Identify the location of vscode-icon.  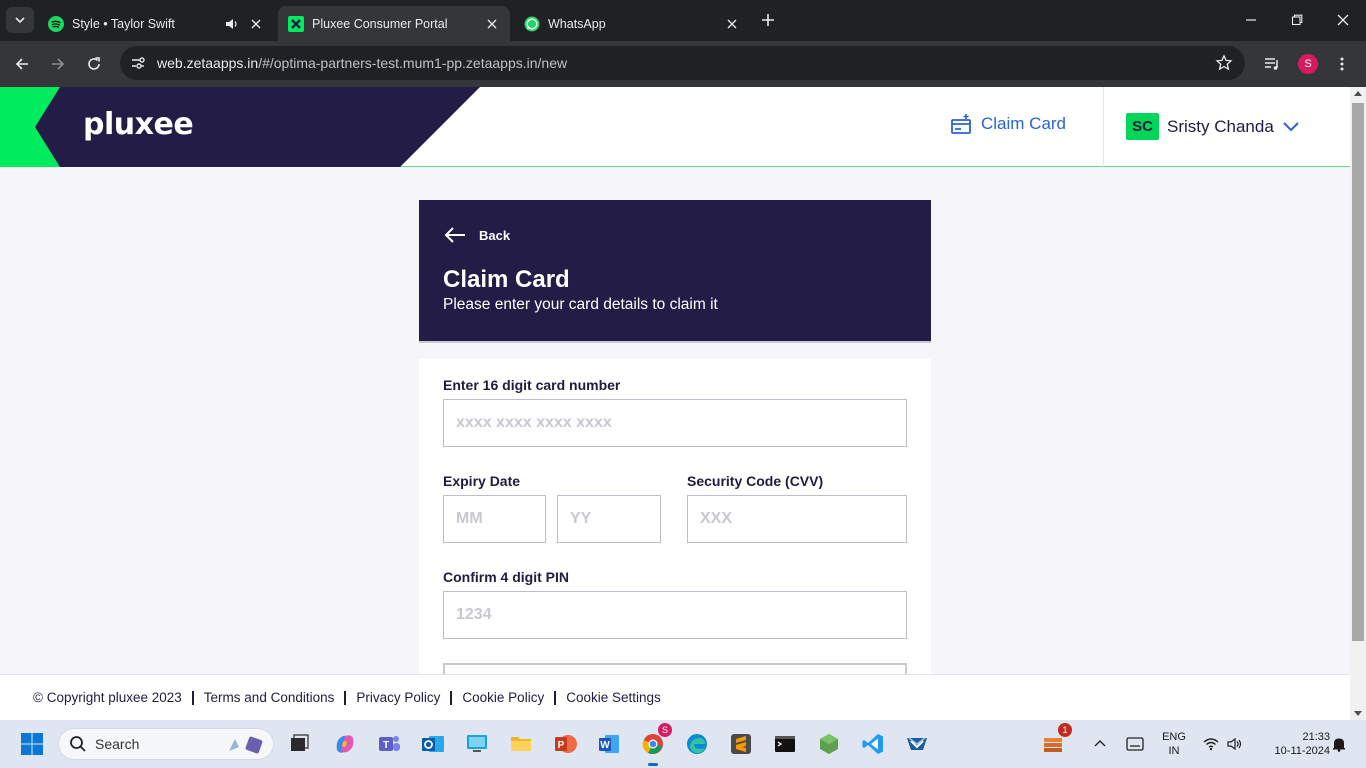
(872, 744).